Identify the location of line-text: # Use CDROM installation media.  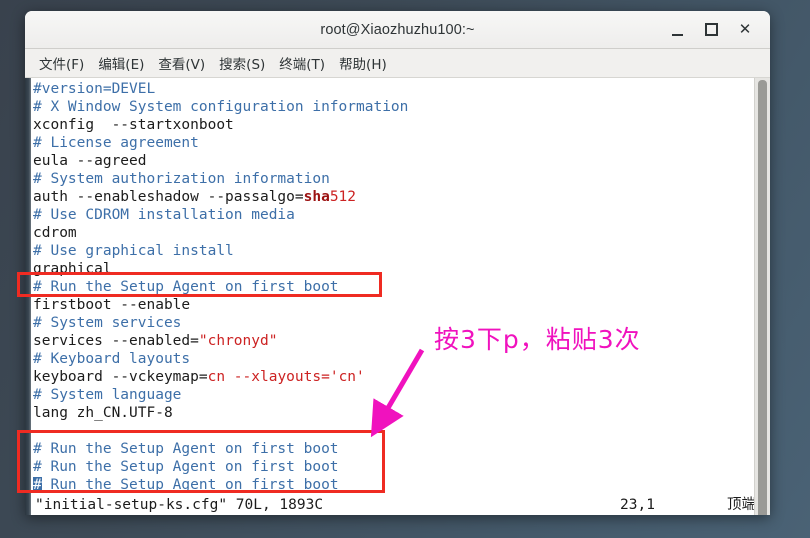
(164, 215).